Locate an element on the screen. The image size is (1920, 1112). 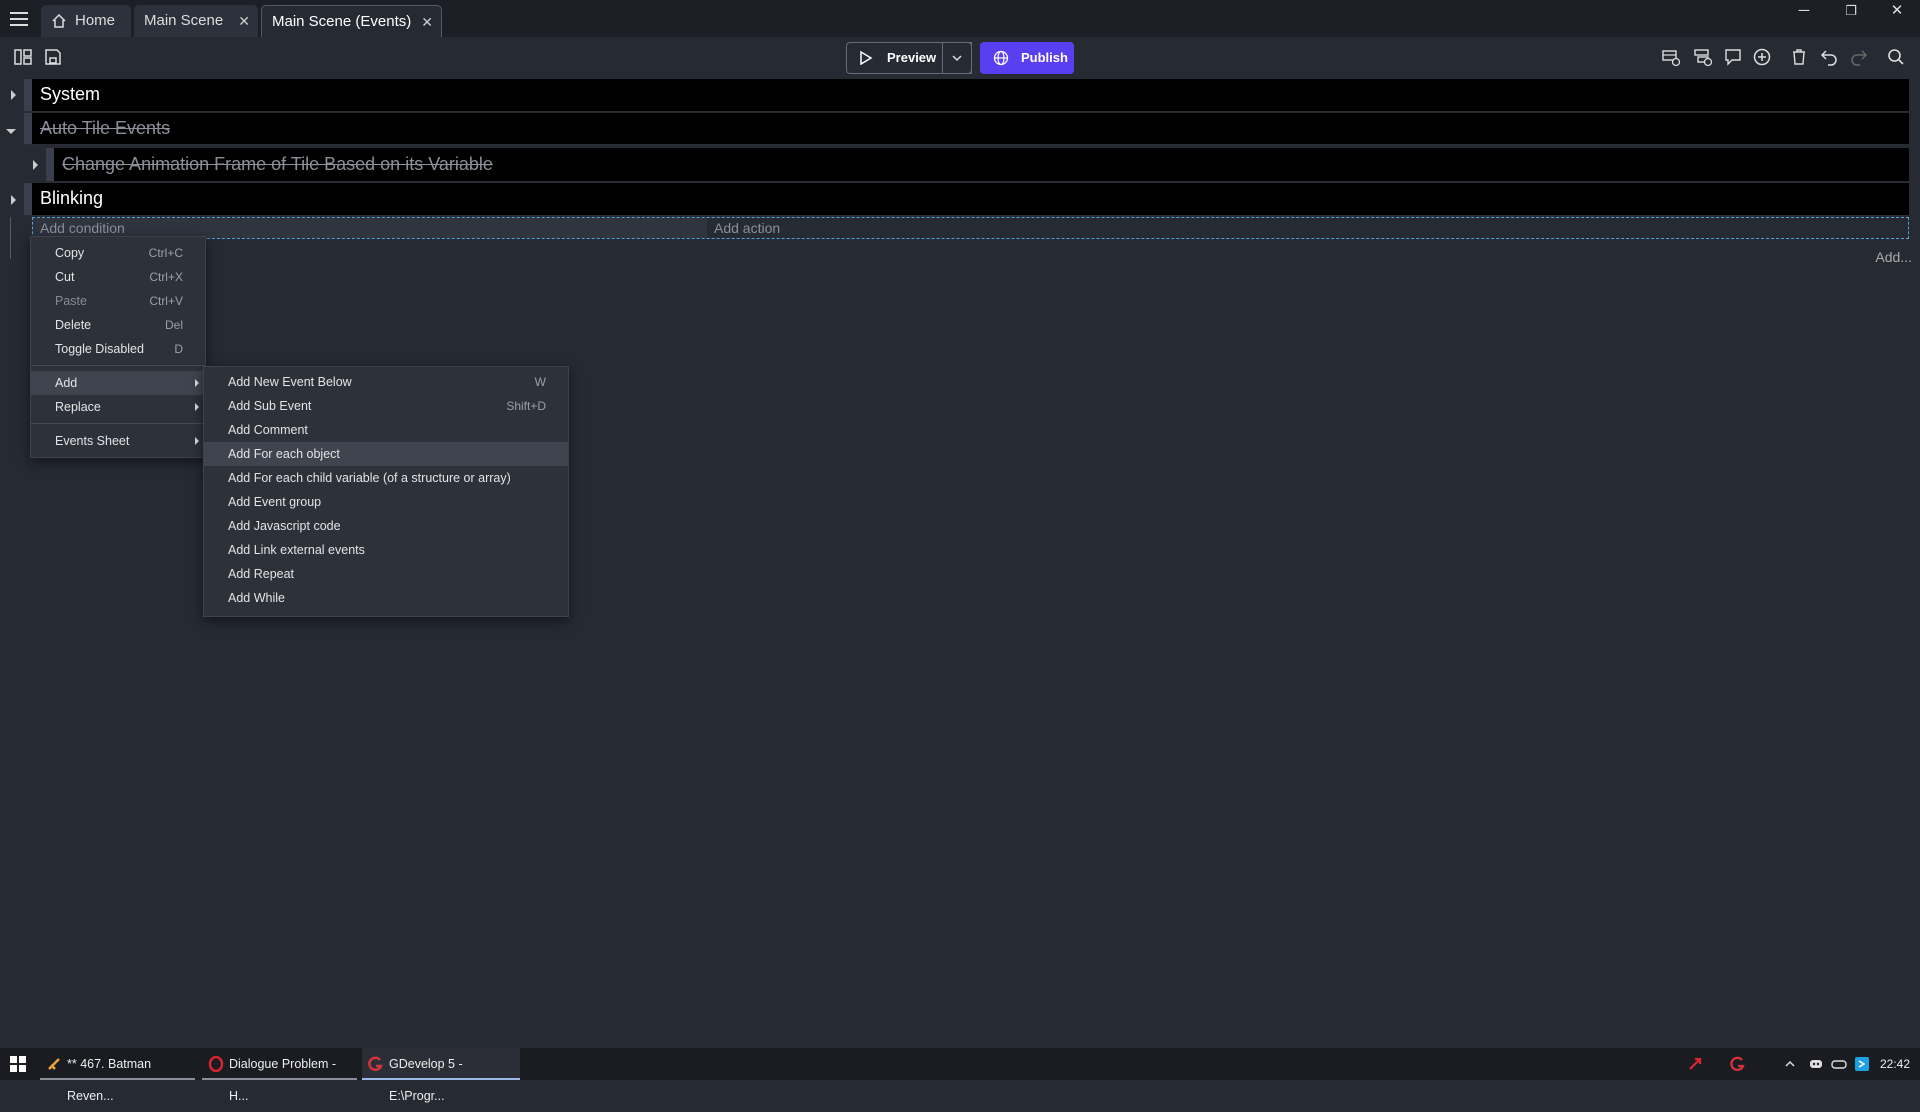
tab-main-scene: Main Scene ✕ is located at coordinates (196, 21).